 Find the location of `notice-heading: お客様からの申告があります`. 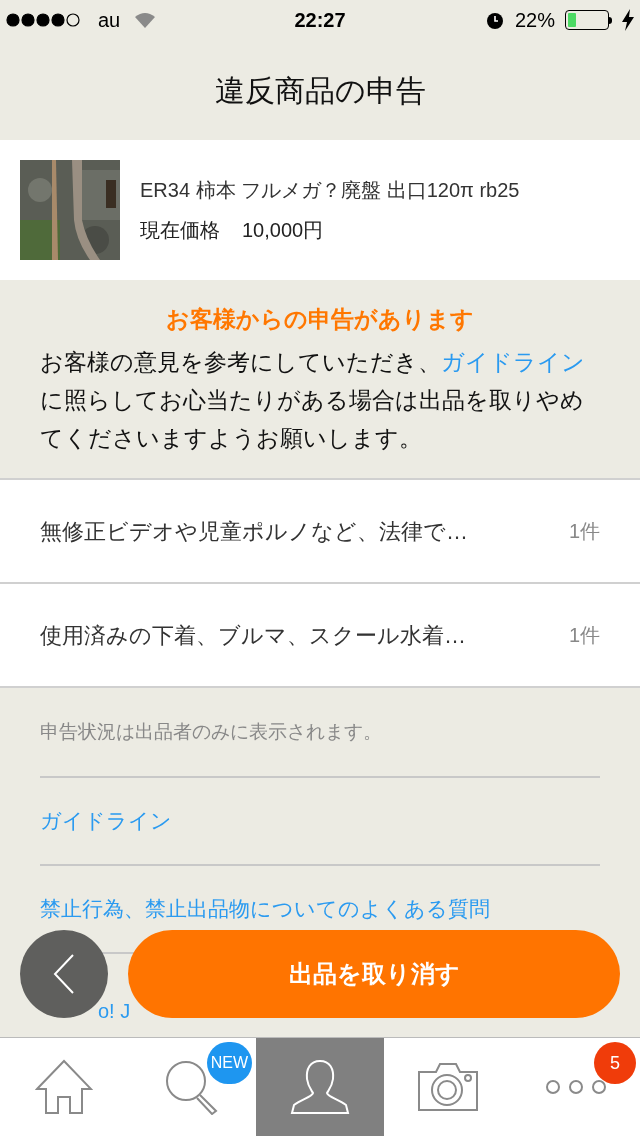

notice-heading: お客様からの申告があります is located at coordinates (320, 319).